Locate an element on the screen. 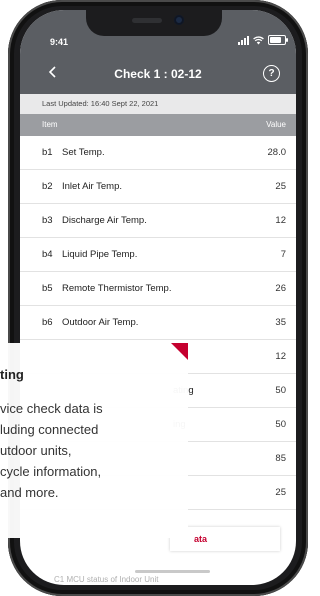  app-header: 9:41 Check 1 : 02-12 ? is located at coordinates (158, 52).